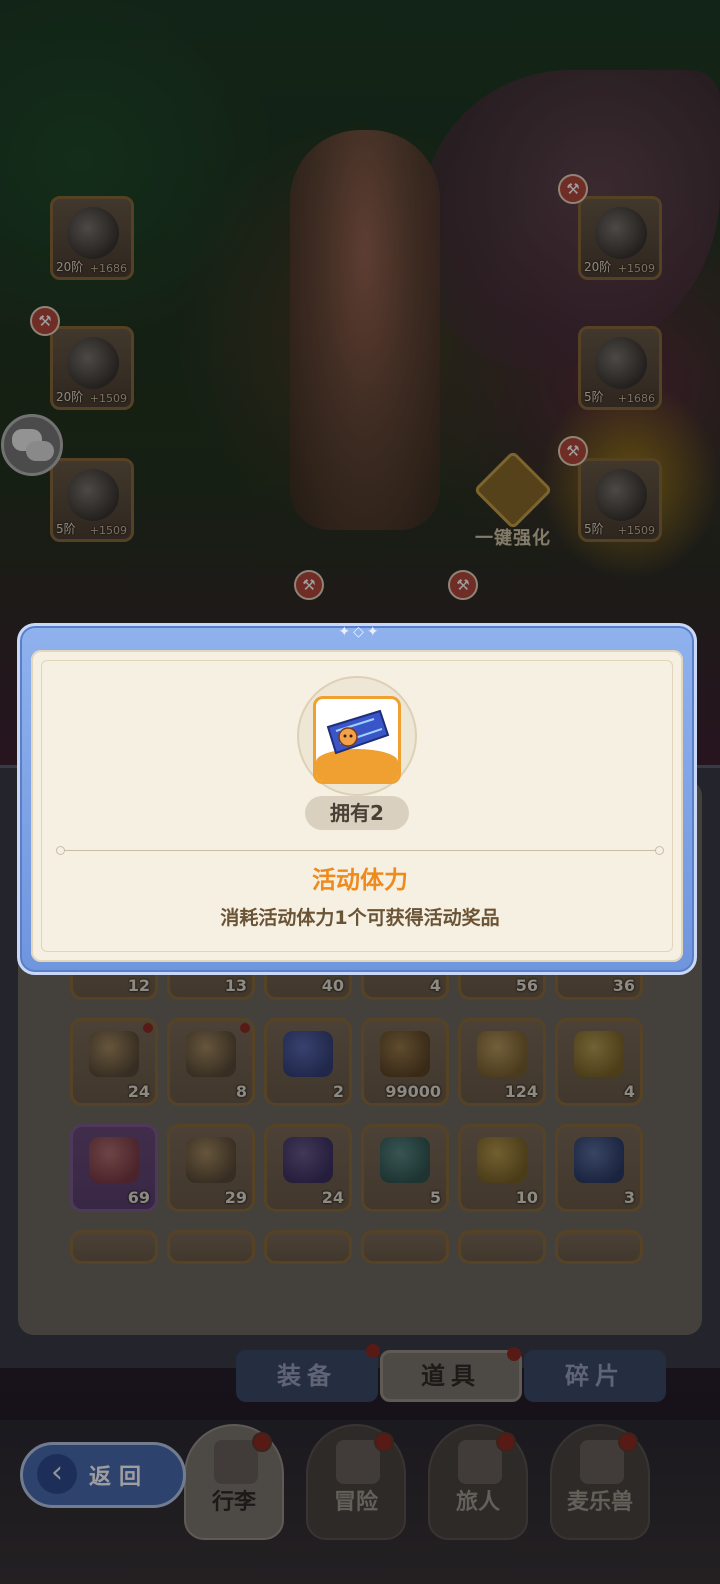 This screenshot has width=720, height=1584. Describe the element at coordinates (357, 740) in the screenshot. I see `stamina-ticket-icon` at that location.